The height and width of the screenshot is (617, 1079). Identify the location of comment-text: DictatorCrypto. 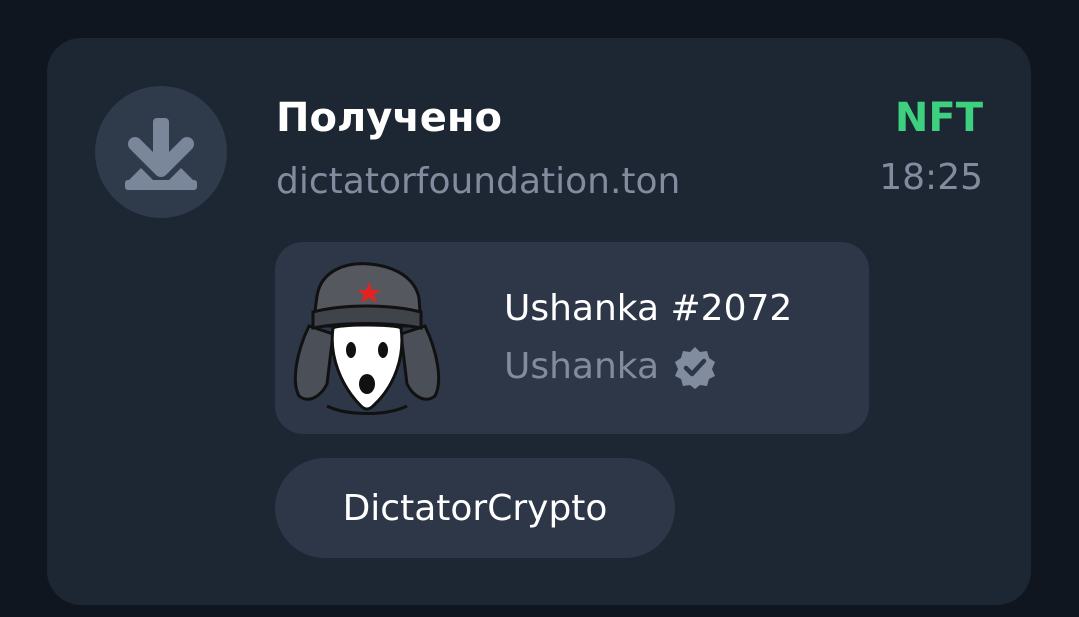
(475, 508).